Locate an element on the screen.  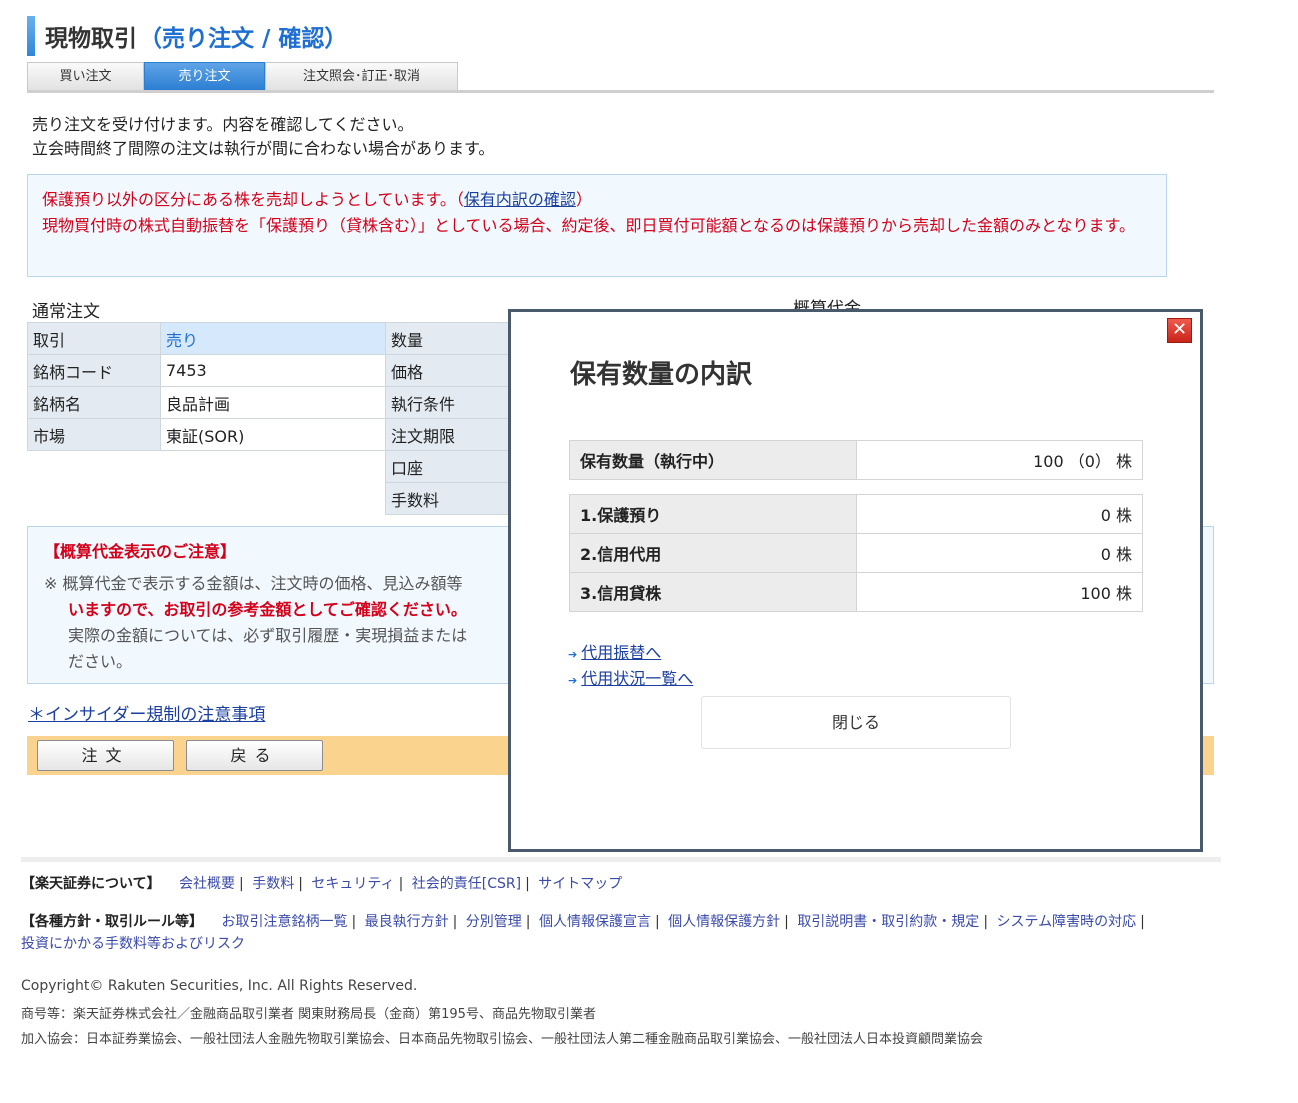
footer-link: 分別管理 is located at coordinates (494, 922).